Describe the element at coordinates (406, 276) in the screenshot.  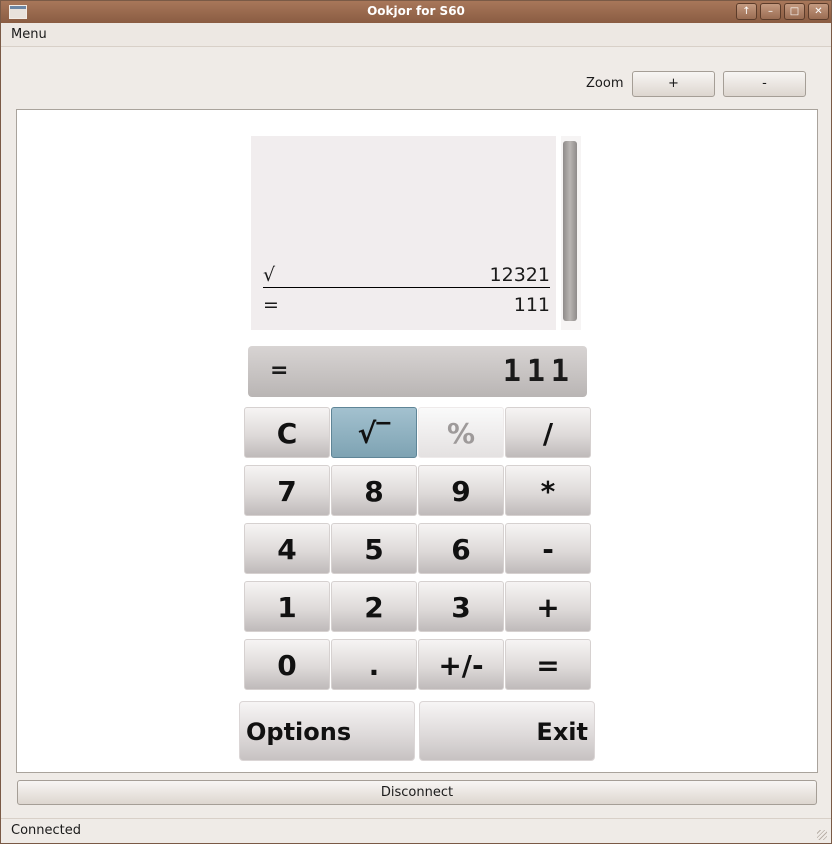
I see `history-row: √ 12321` at that location.